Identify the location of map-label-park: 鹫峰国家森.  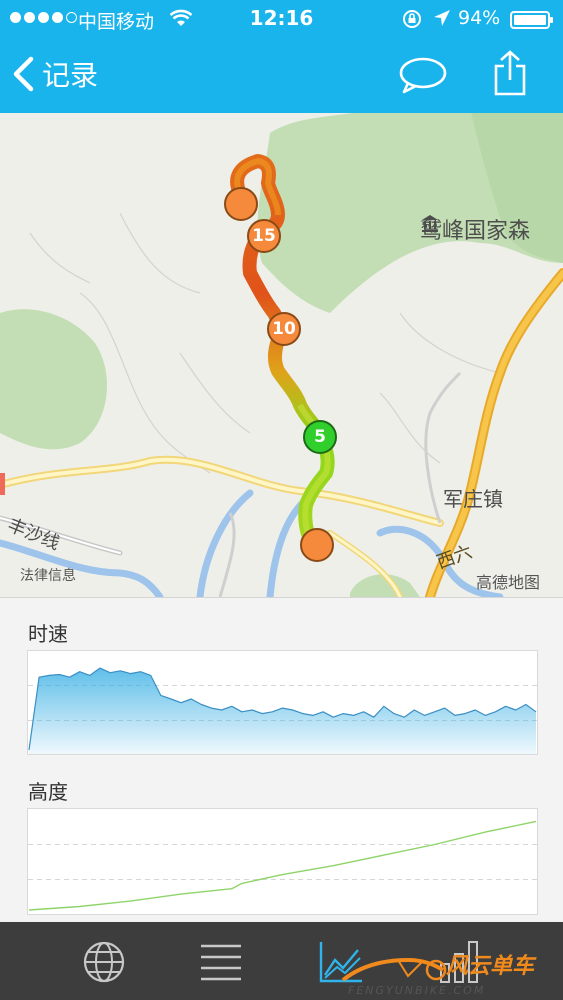
(475, 229).